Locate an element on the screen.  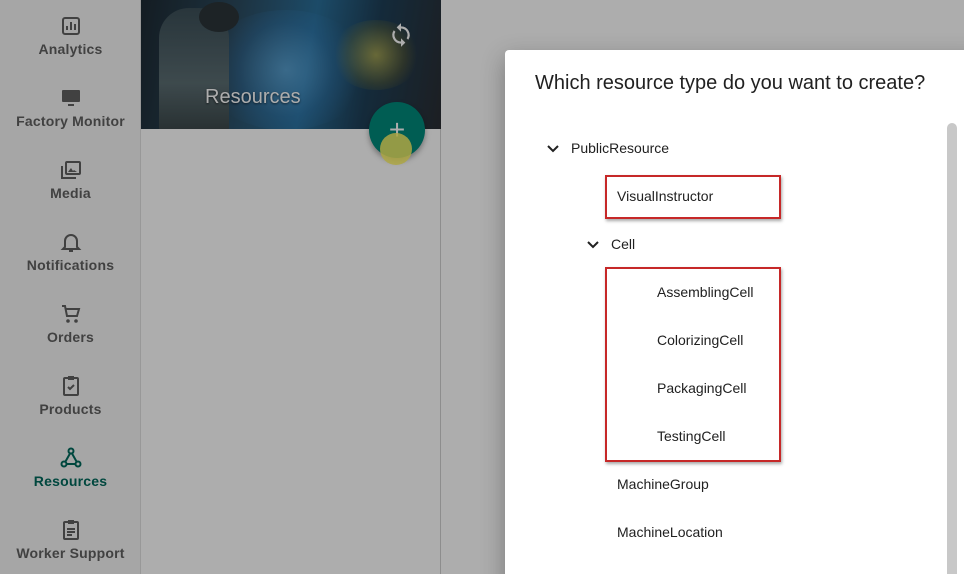
tree-item-public-resource: PublicResource is located at coordinates (605, 148).